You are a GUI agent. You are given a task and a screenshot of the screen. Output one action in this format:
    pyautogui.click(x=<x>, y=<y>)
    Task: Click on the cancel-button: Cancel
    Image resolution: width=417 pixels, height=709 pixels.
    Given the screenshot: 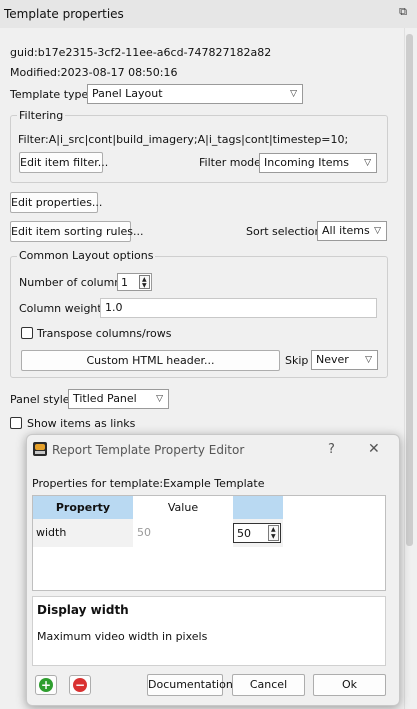 What is the action you would take?
    pyautogui.click(x=268, y=685)
    